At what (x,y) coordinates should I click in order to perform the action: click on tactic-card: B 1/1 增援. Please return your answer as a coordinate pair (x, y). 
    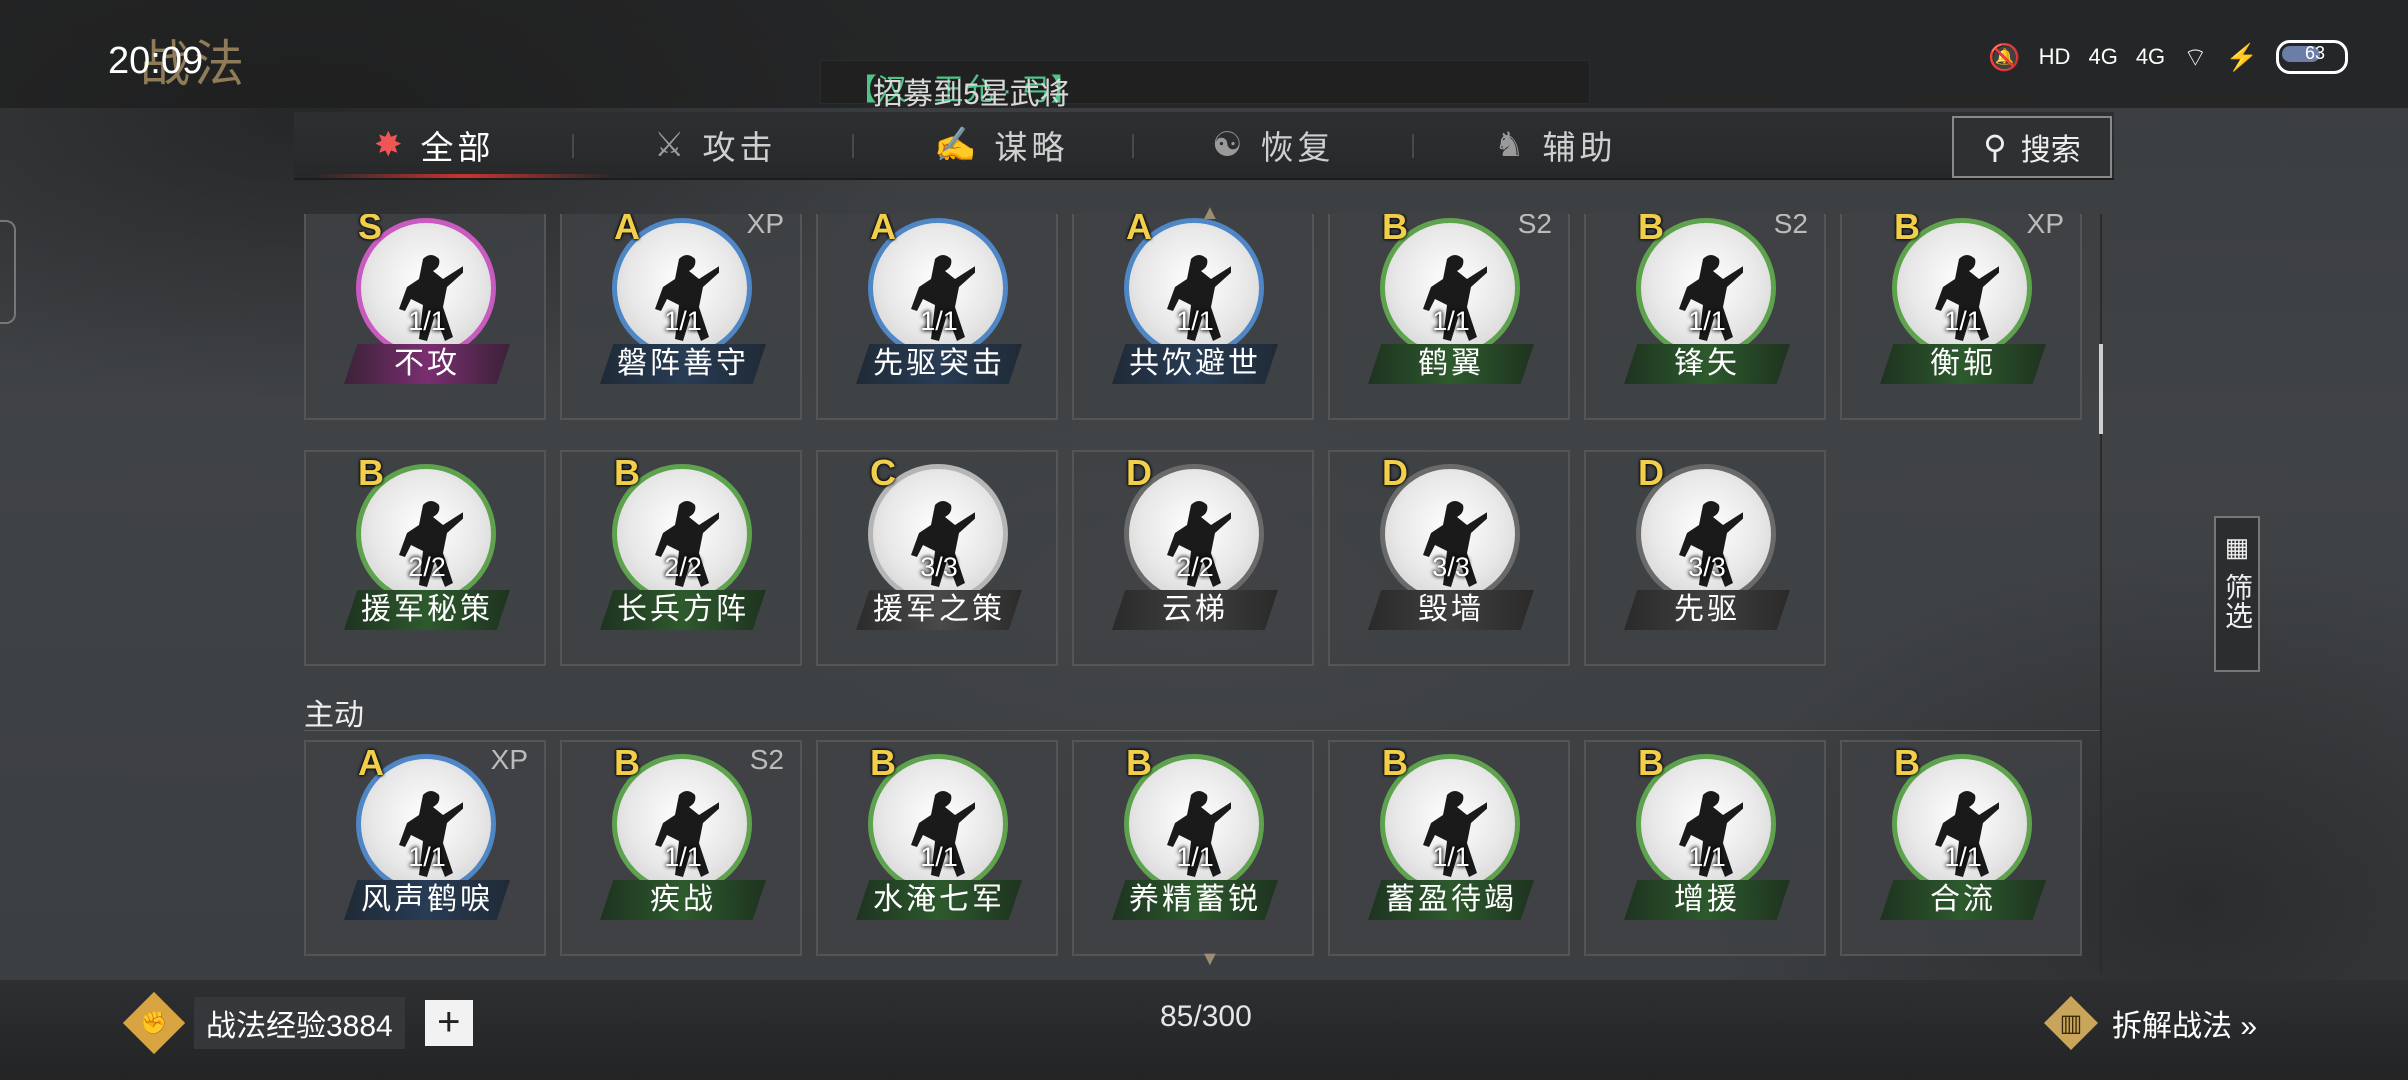
    Looking at the image, I should click on (1705, 848).